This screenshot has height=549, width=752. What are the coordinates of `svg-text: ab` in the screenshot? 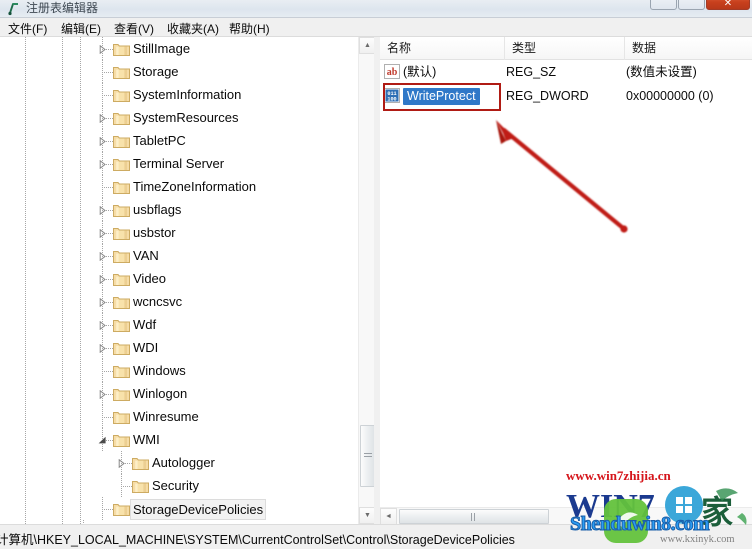 It's located at (392, 72).